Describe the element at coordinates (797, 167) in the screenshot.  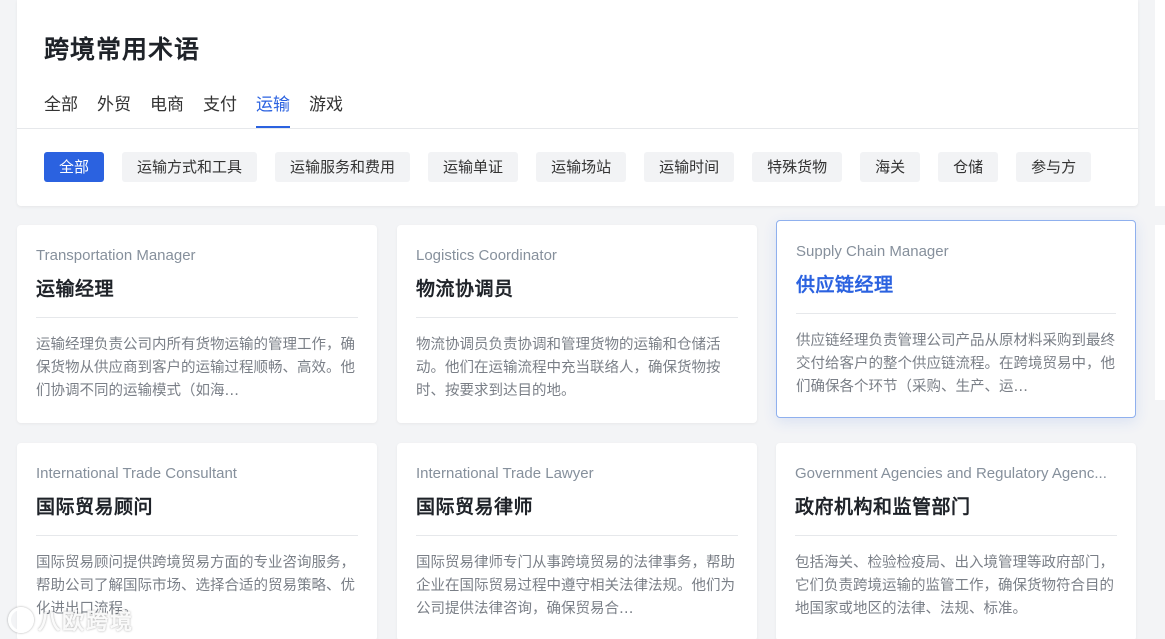
I see `filter-special-cargo: 特殊货物` at that location.